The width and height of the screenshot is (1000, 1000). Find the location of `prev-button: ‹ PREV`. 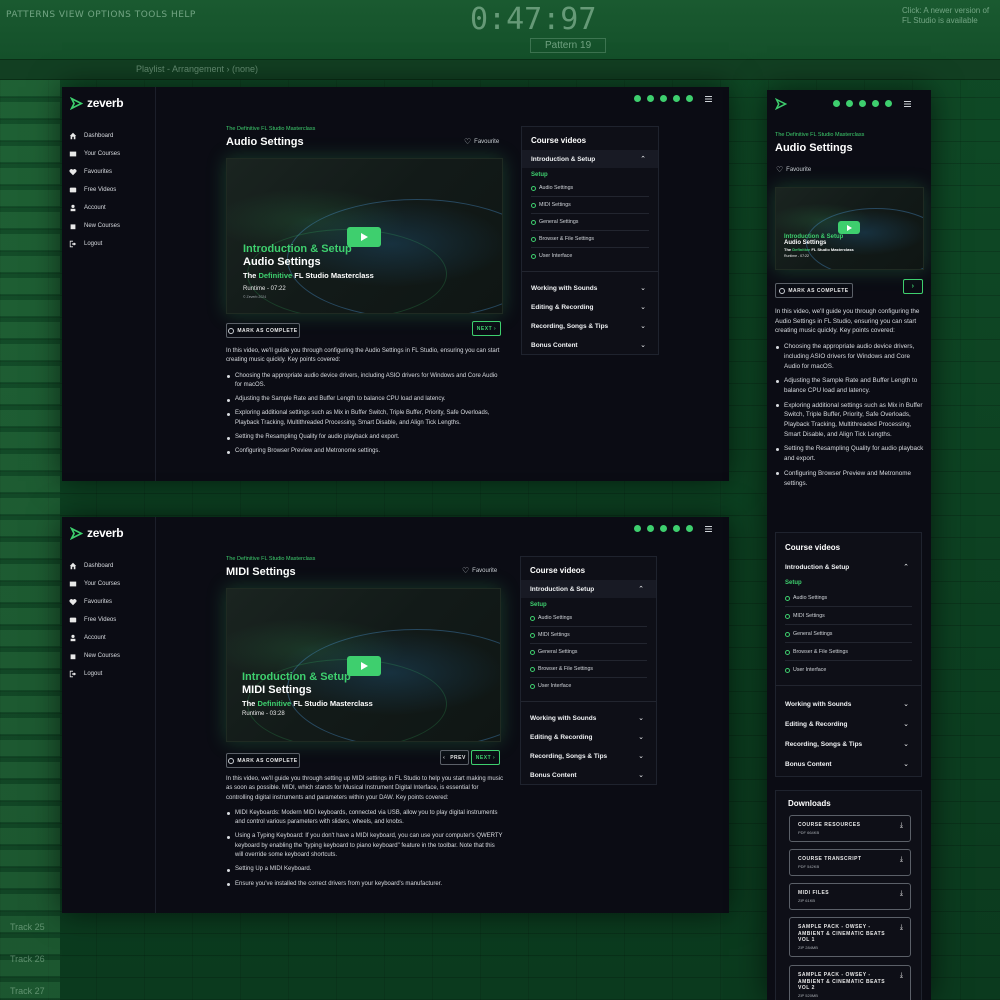

prev-button: ‹ PREV is located at coordinates (454, 757).